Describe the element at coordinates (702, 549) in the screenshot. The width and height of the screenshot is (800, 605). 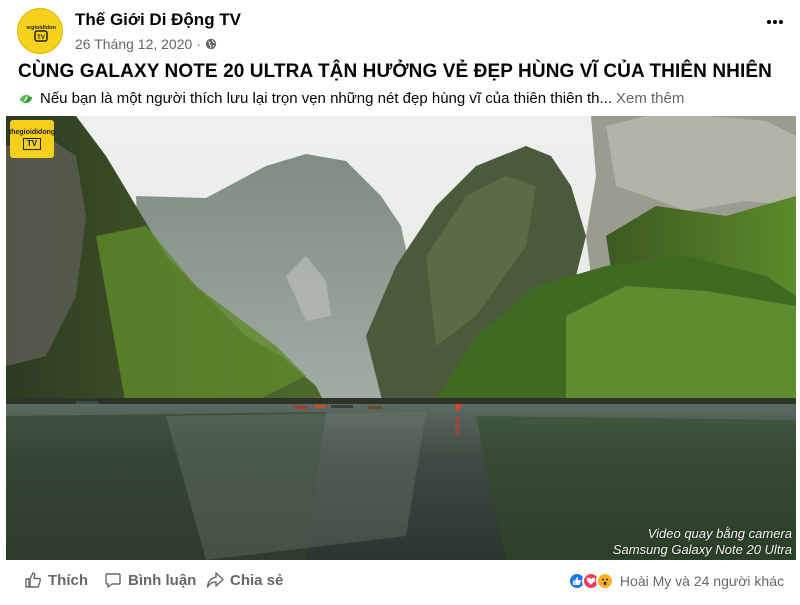
I see `video-note-line2: Samsung Galaxy Note 20 Ultra` at that location.